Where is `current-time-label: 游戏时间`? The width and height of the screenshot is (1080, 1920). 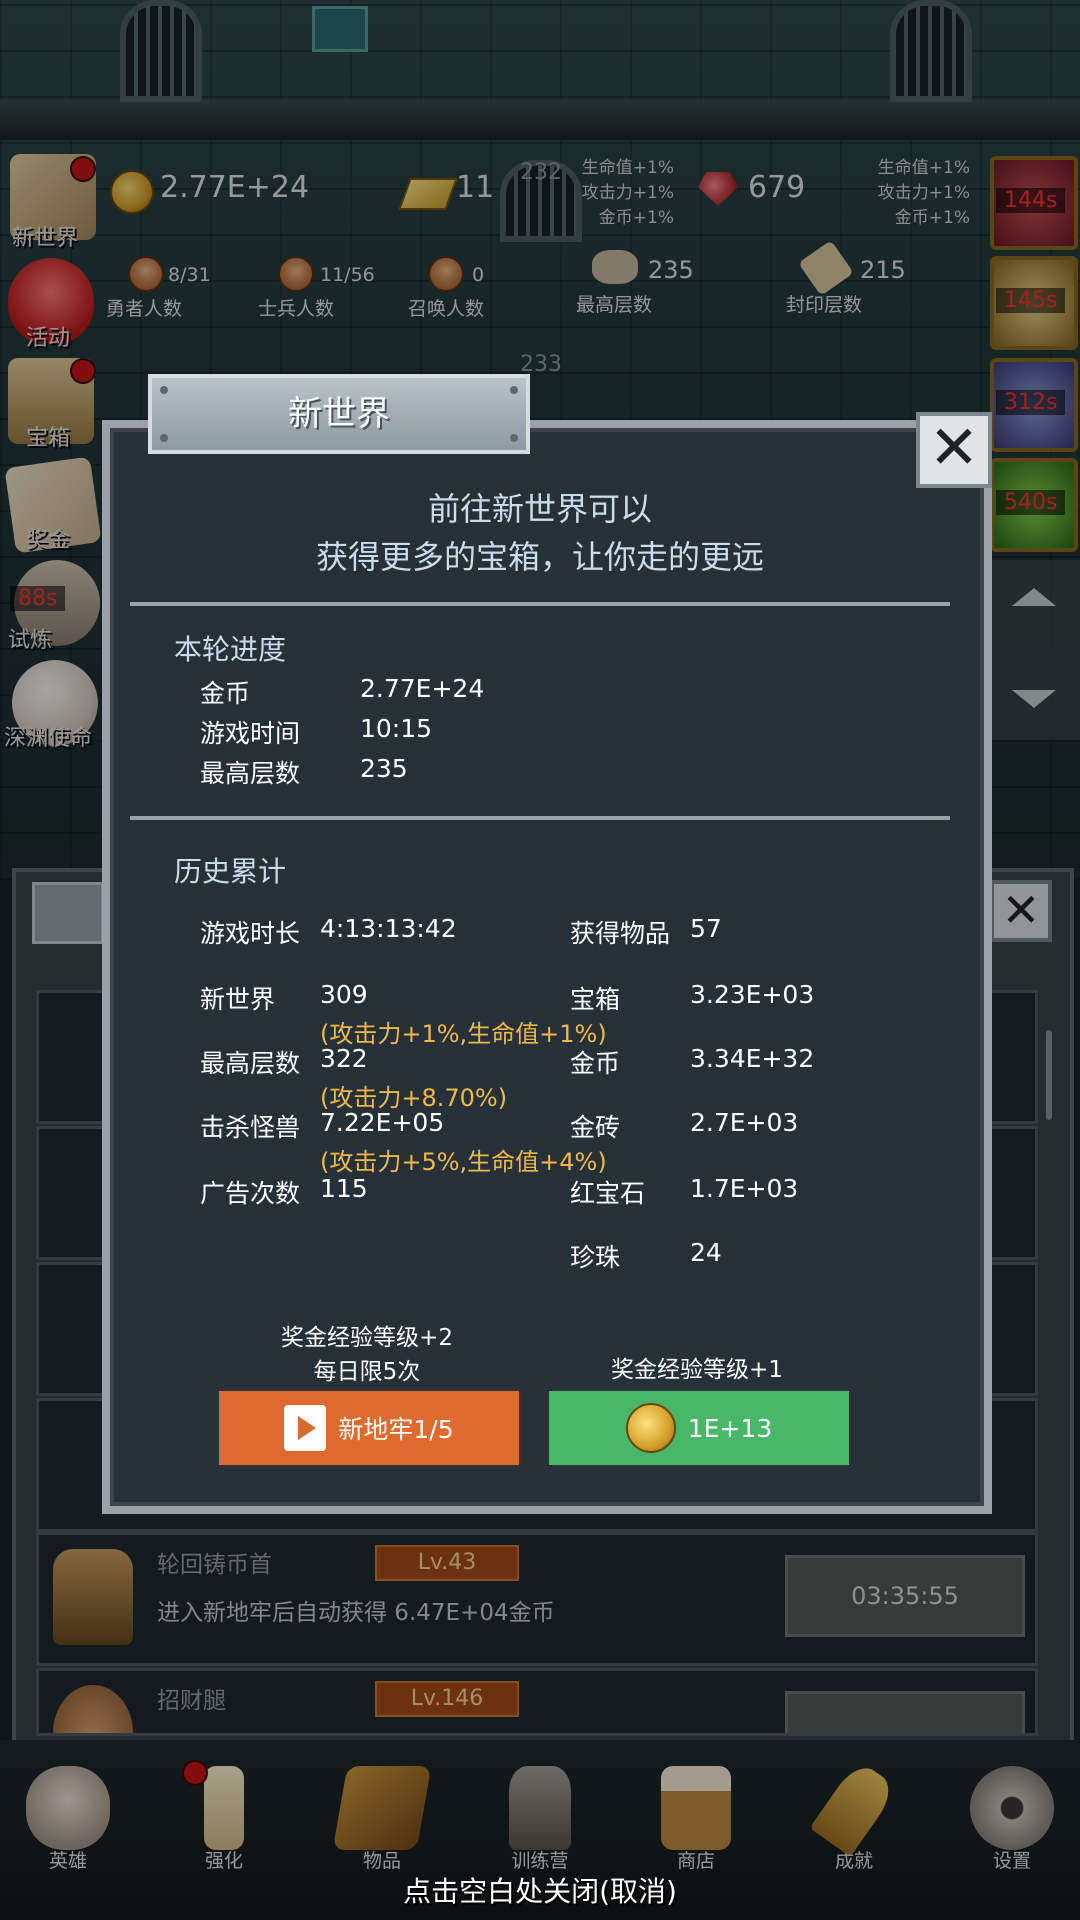 current-time-label: 游戏时间 is located at coordinates (250, 733).